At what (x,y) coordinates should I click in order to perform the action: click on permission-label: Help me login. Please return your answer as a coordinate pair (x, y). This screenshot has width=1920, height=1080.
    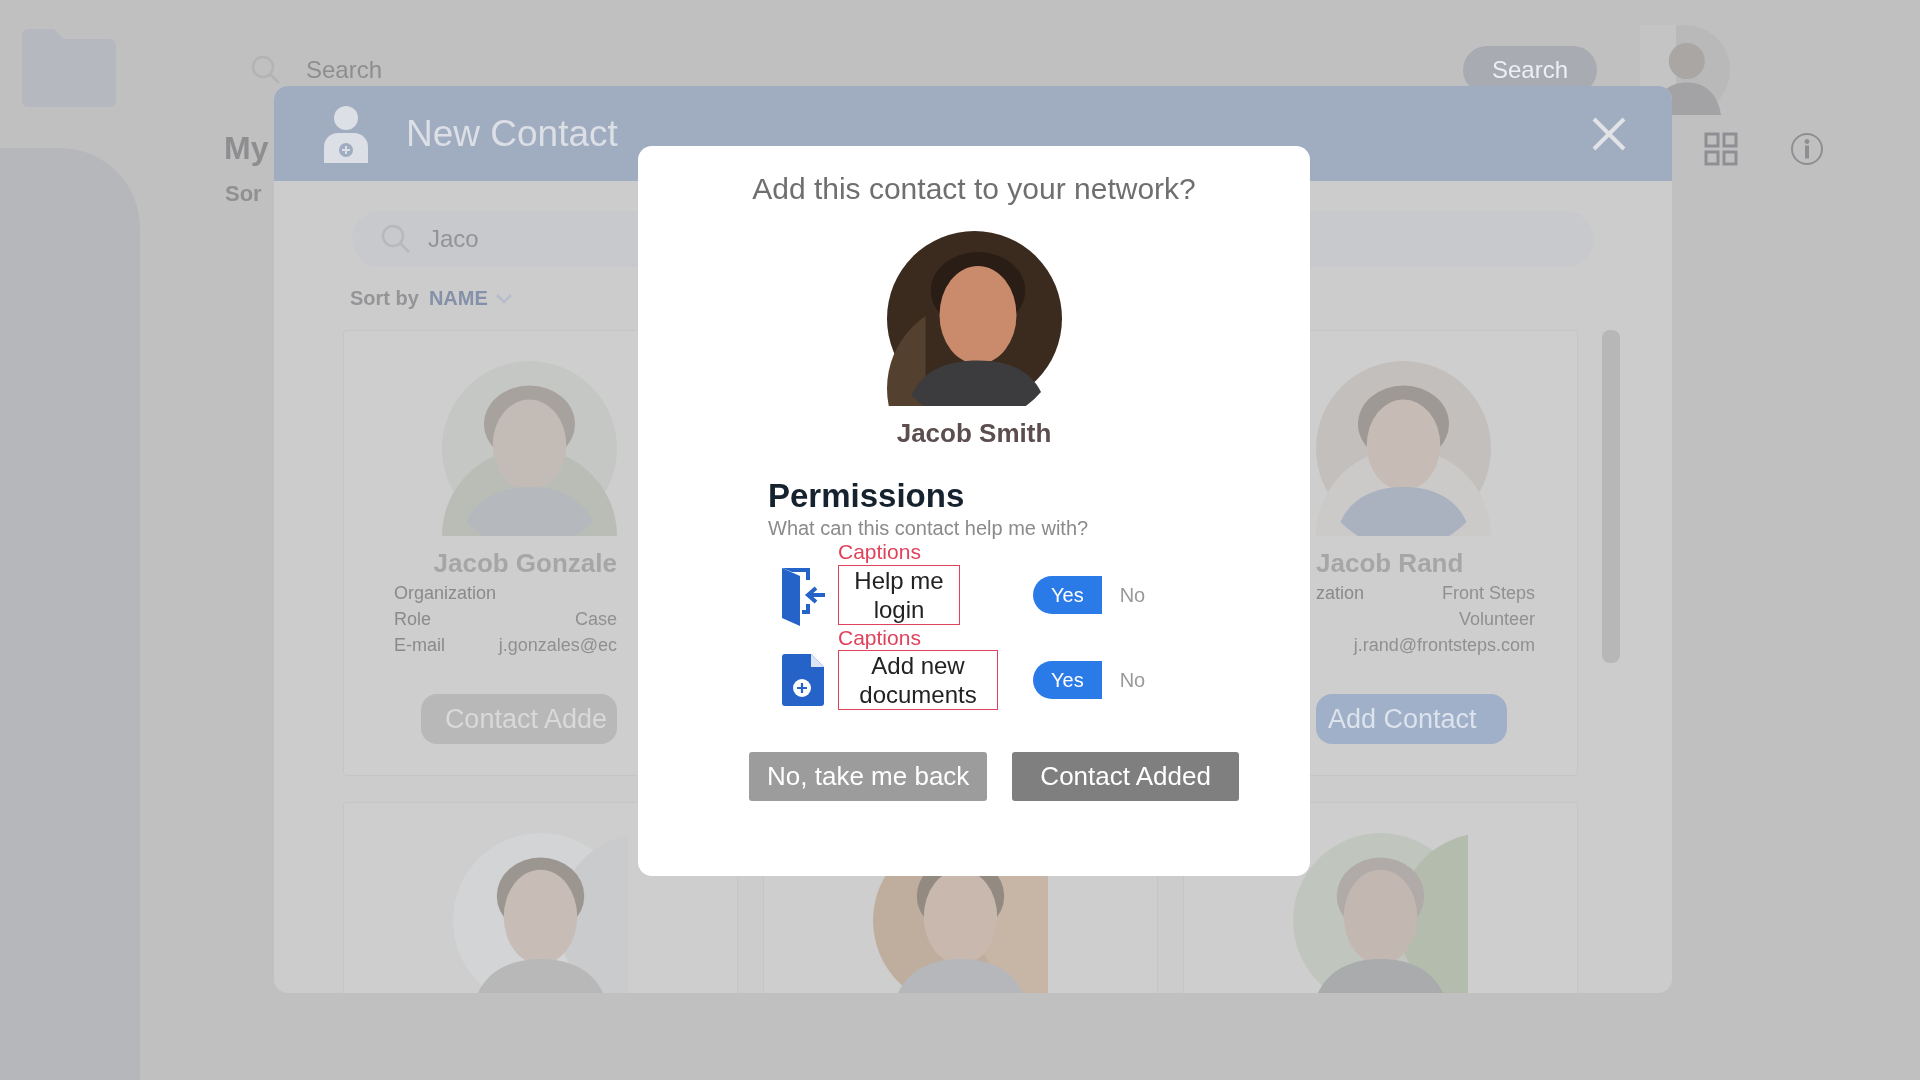
    Looking at the image, I should click on (899, 595).